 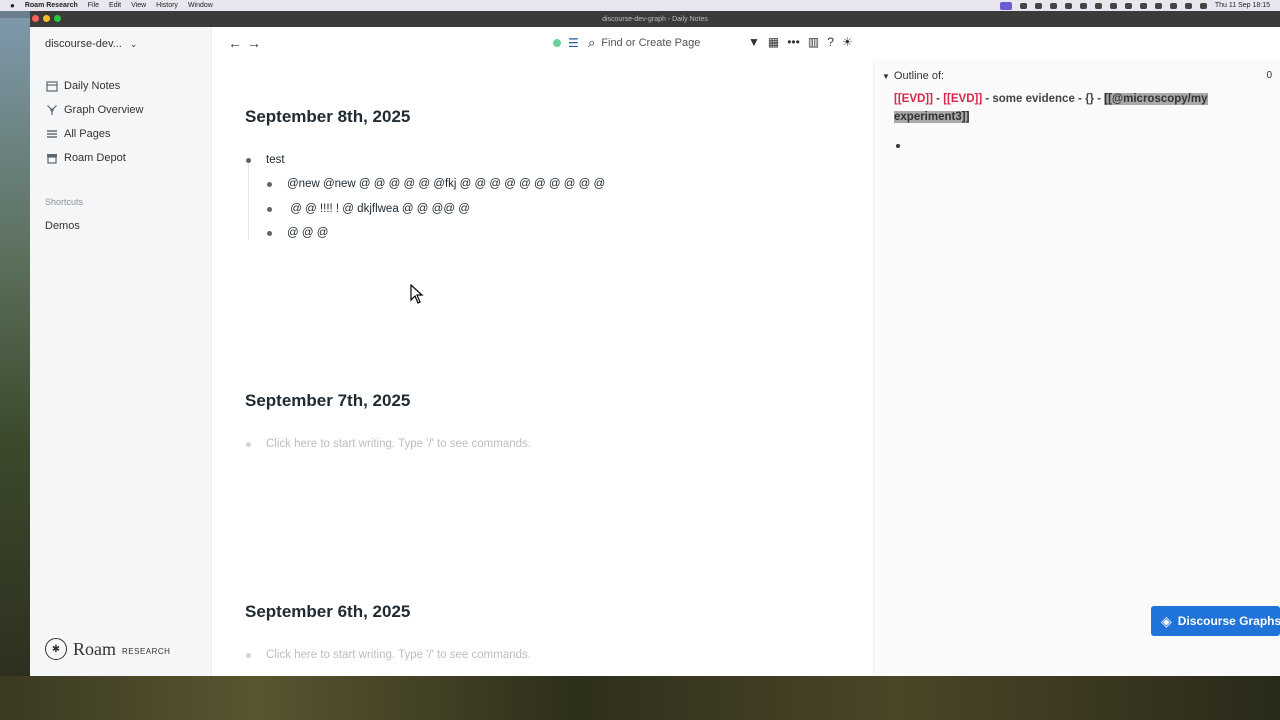 I want to click on outline-header: ▼ Outline of:, so click(x=913, y=76).